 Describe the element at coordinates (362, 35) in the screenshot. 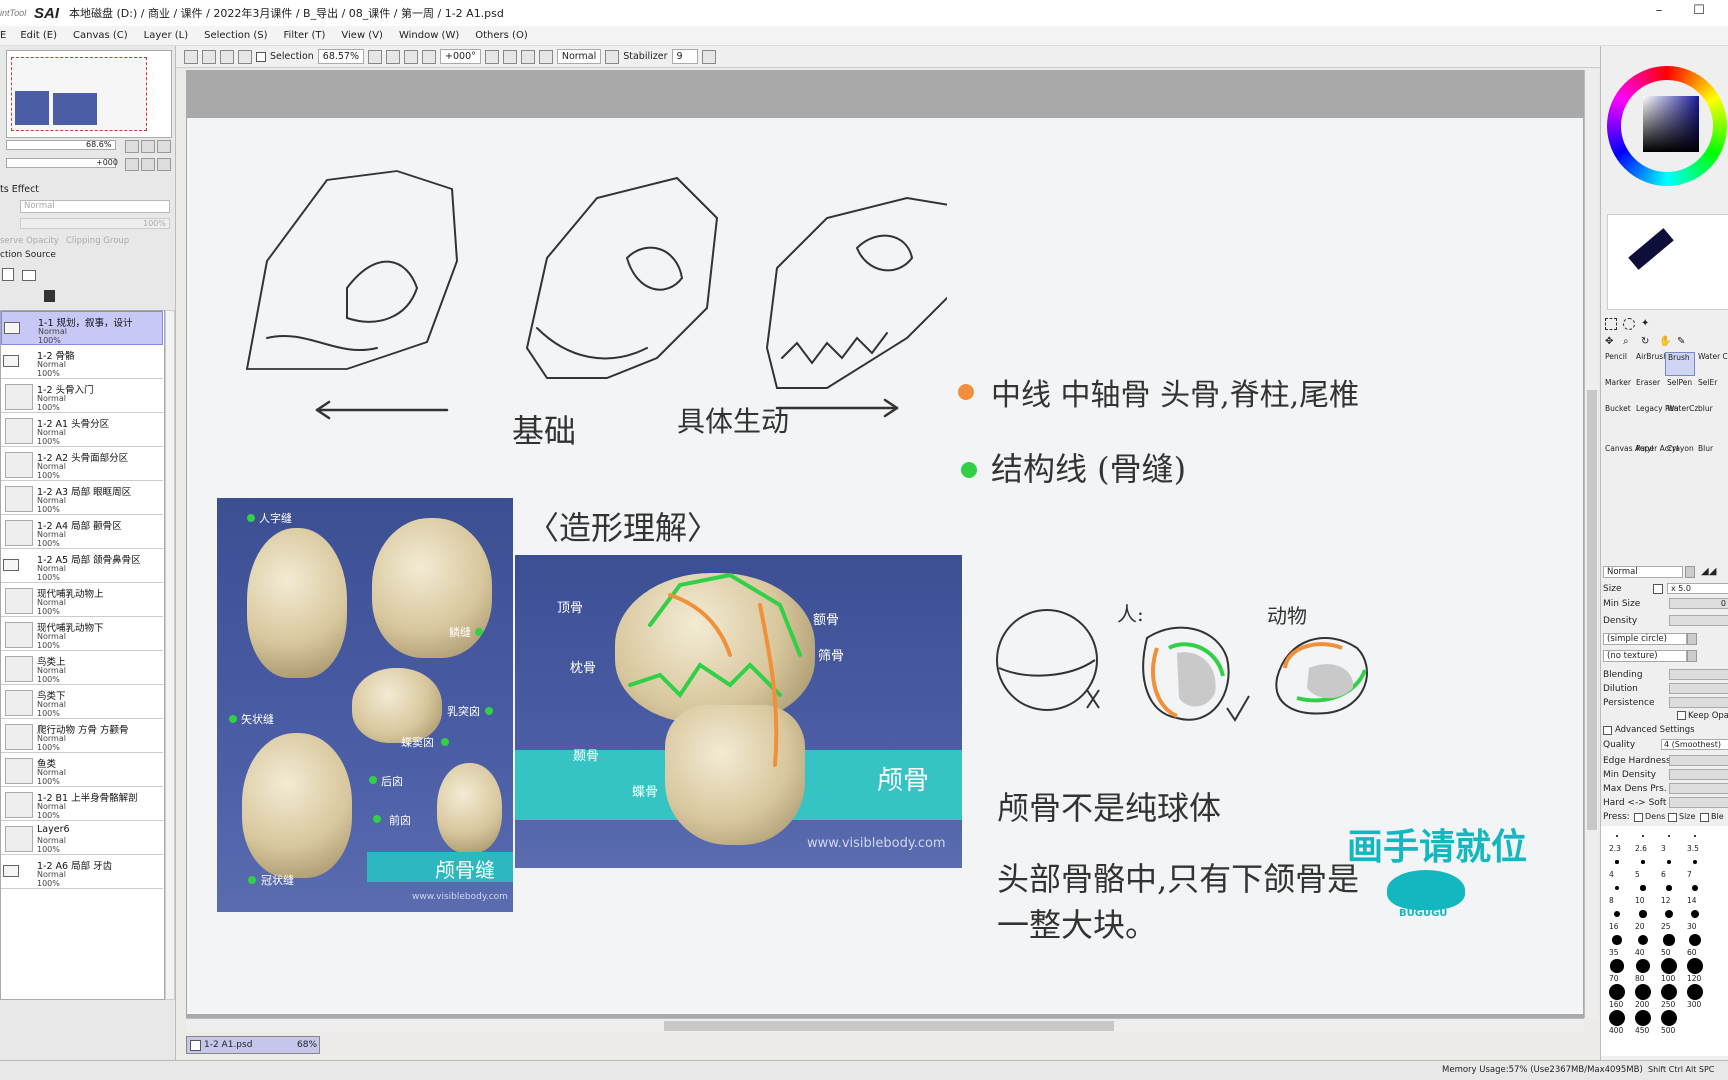

I see `menu-view: View (V)` at that location.